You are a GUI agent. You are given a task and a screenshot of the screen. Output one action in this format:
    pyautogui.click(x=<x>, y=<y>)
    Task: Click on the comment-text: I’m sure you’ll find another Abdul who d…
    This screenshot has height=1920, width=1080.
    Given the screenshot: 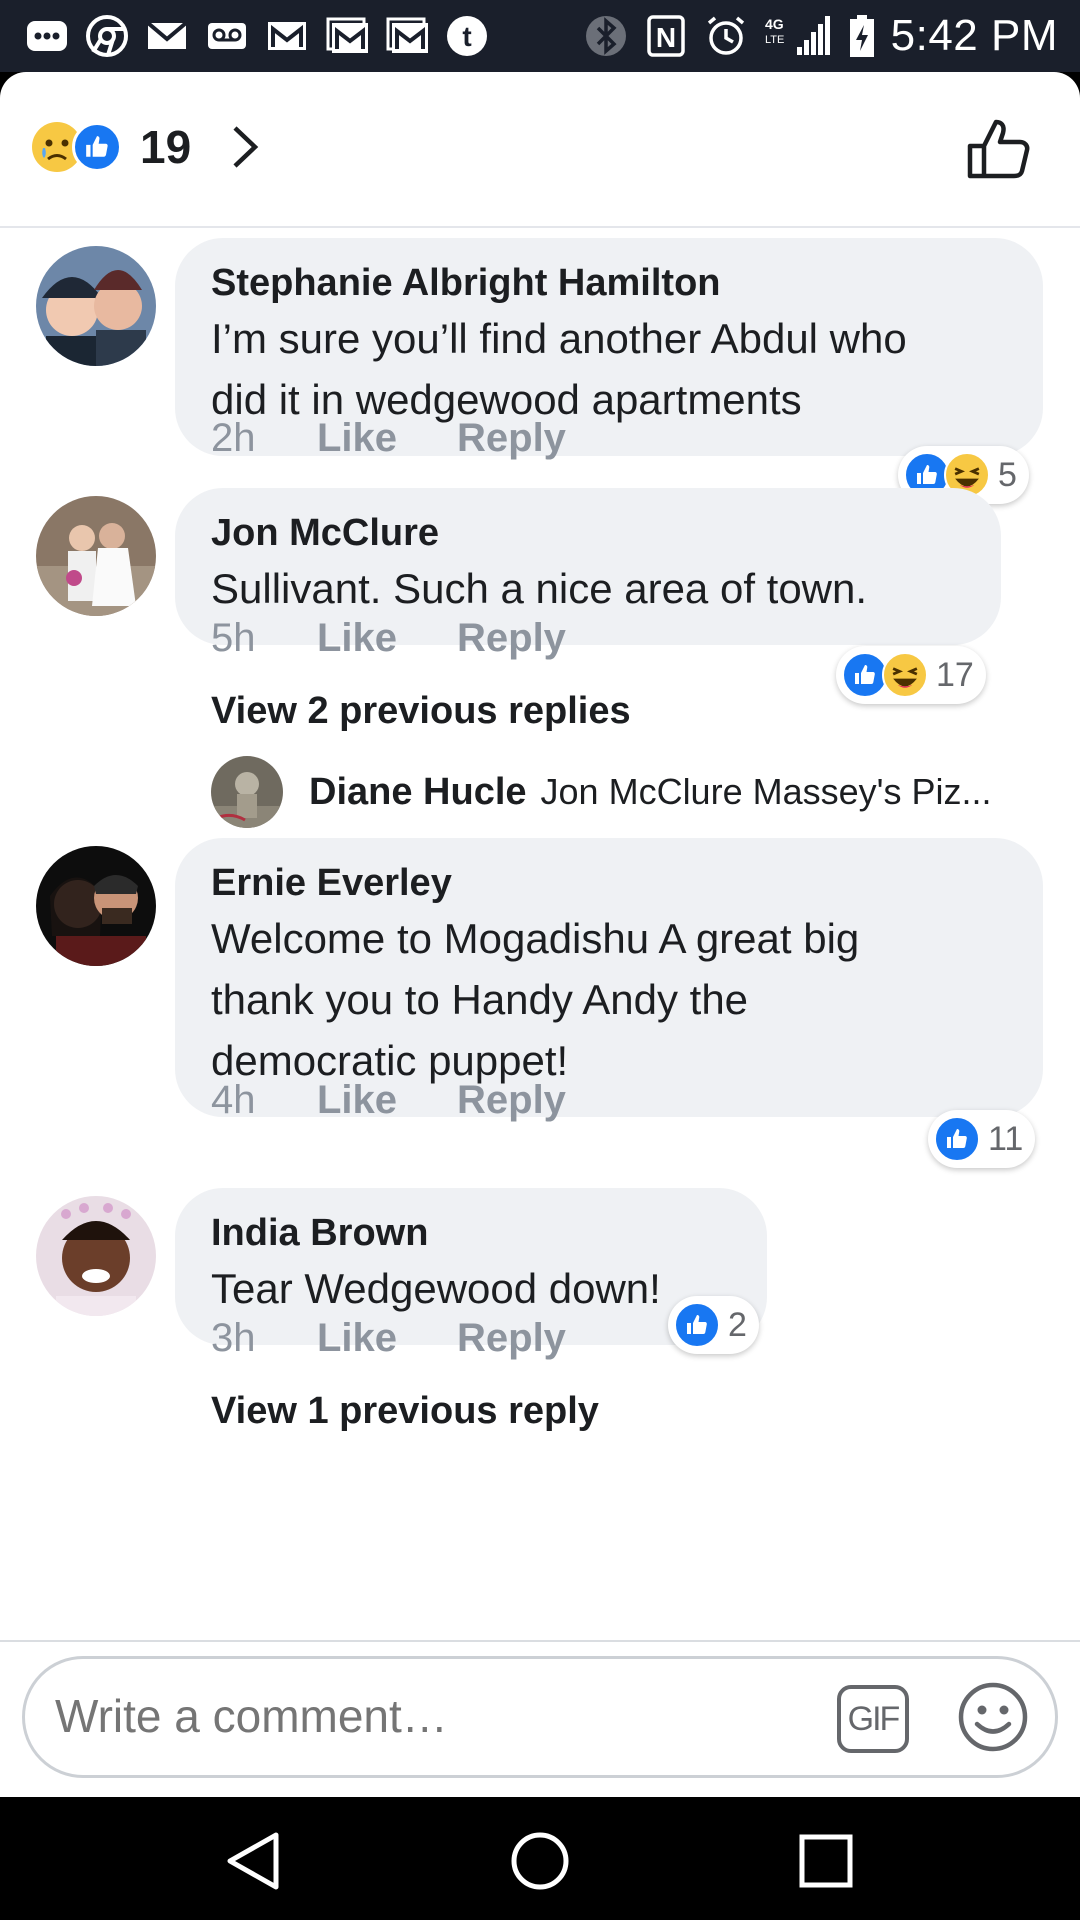 What is the action you would take?
    pyautogui.click(x=559, y=369)
    